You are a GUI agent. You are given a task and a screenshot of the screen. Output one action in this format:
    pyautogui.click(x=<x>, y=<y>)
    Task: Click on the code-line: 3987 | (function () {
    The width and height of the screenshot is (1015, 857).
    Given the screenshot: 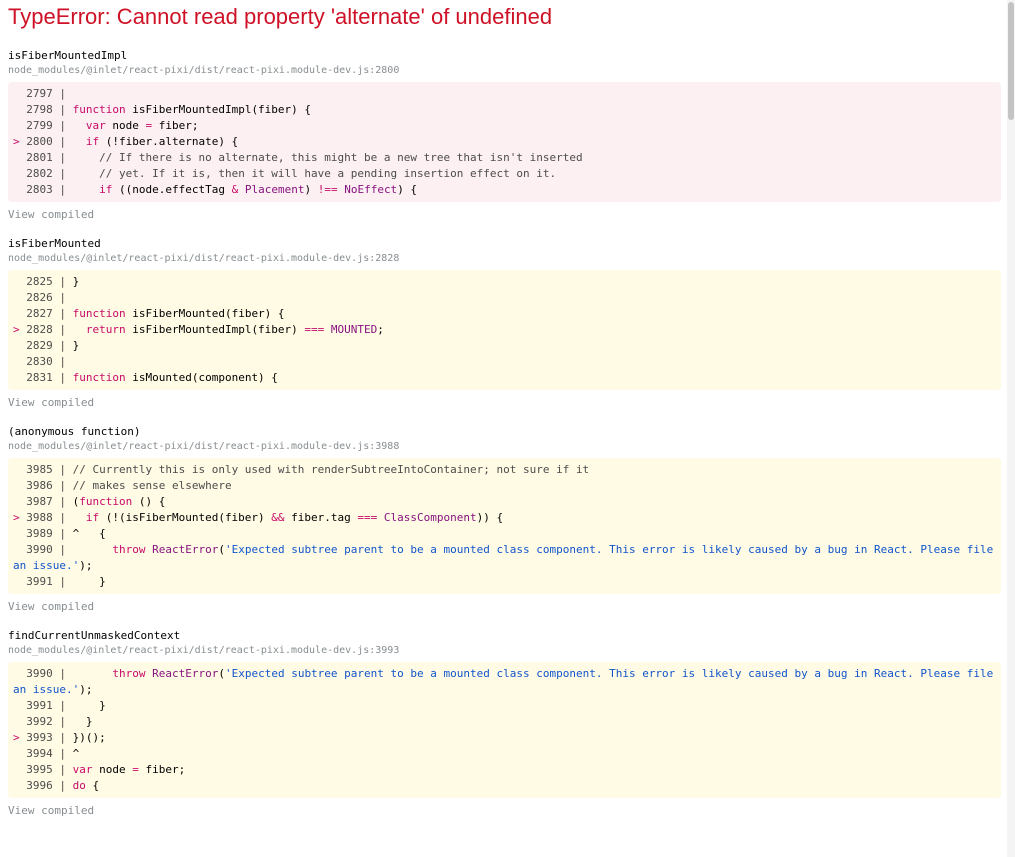 What is the action you would take?
    pyautogui.click(x=89, y=501)
    